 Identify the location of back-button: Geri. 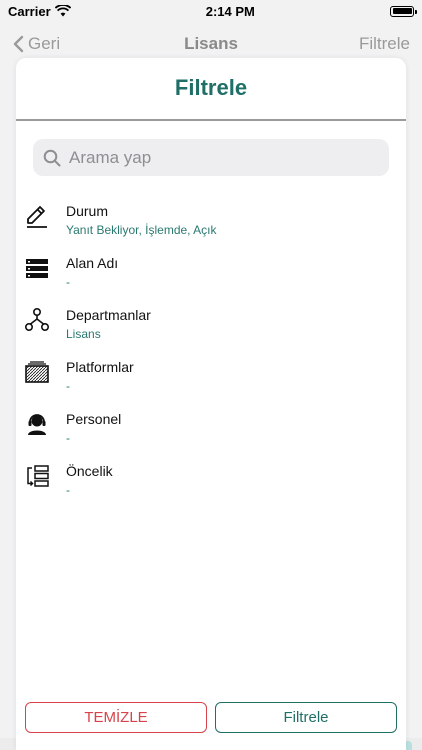
(36, 44).